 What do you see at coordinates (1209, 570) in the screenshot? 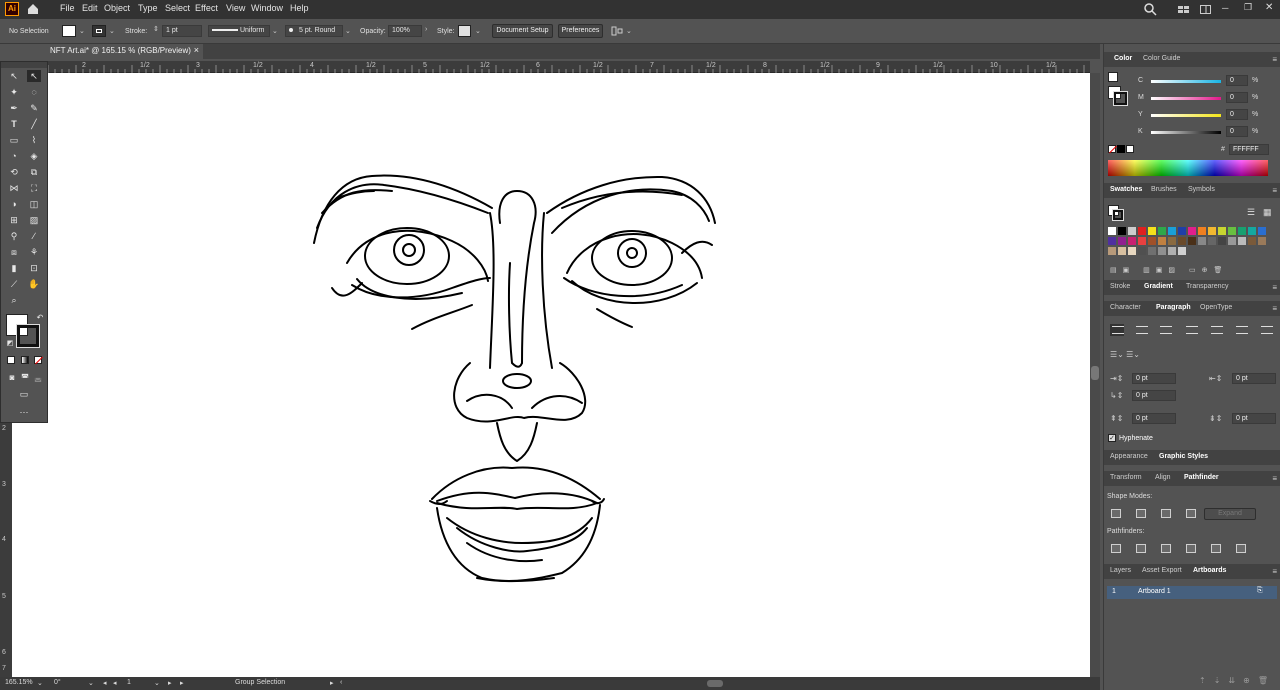
I see `tab-artboards: Artboards` at bounding box center [1209, 570].